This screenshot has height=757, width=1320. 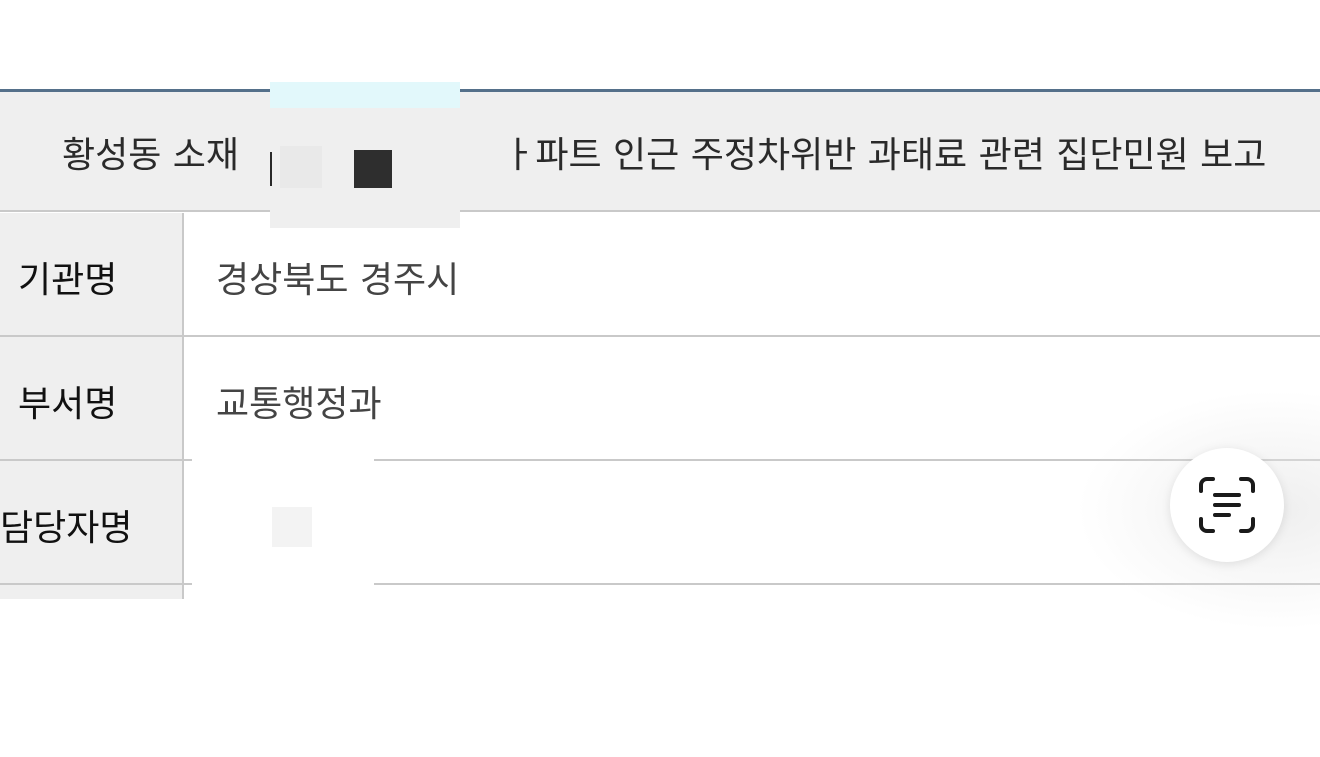 I want to click on label-cell: 부서명, so click(x=92, y=398).